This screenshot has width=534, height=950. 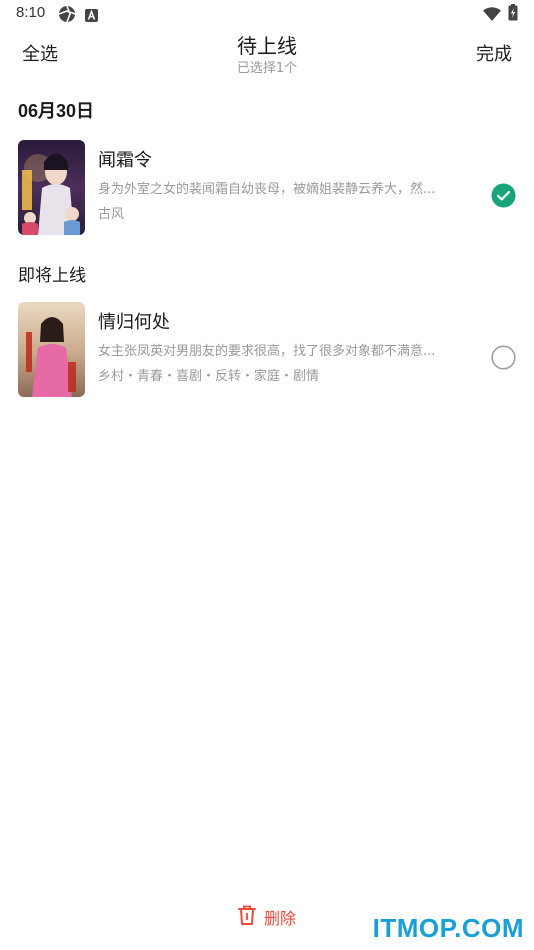 I want to click on unchecked-circle-icon, so click(x=503, y=357).